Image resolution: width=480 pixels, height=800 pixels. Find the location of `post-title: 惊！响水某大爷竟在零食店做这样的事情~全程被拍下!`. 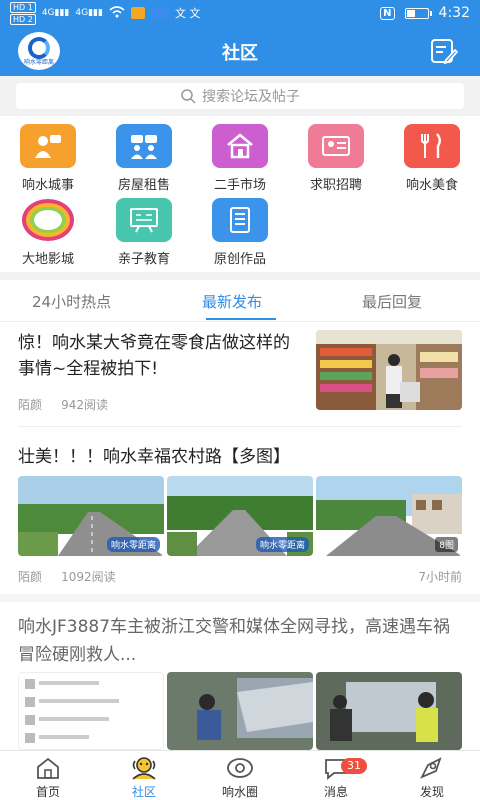

post-title: 惊！响水某大爷竟在零食店做这样的事情~全程被拍下! is located at coordinates (159, 356).